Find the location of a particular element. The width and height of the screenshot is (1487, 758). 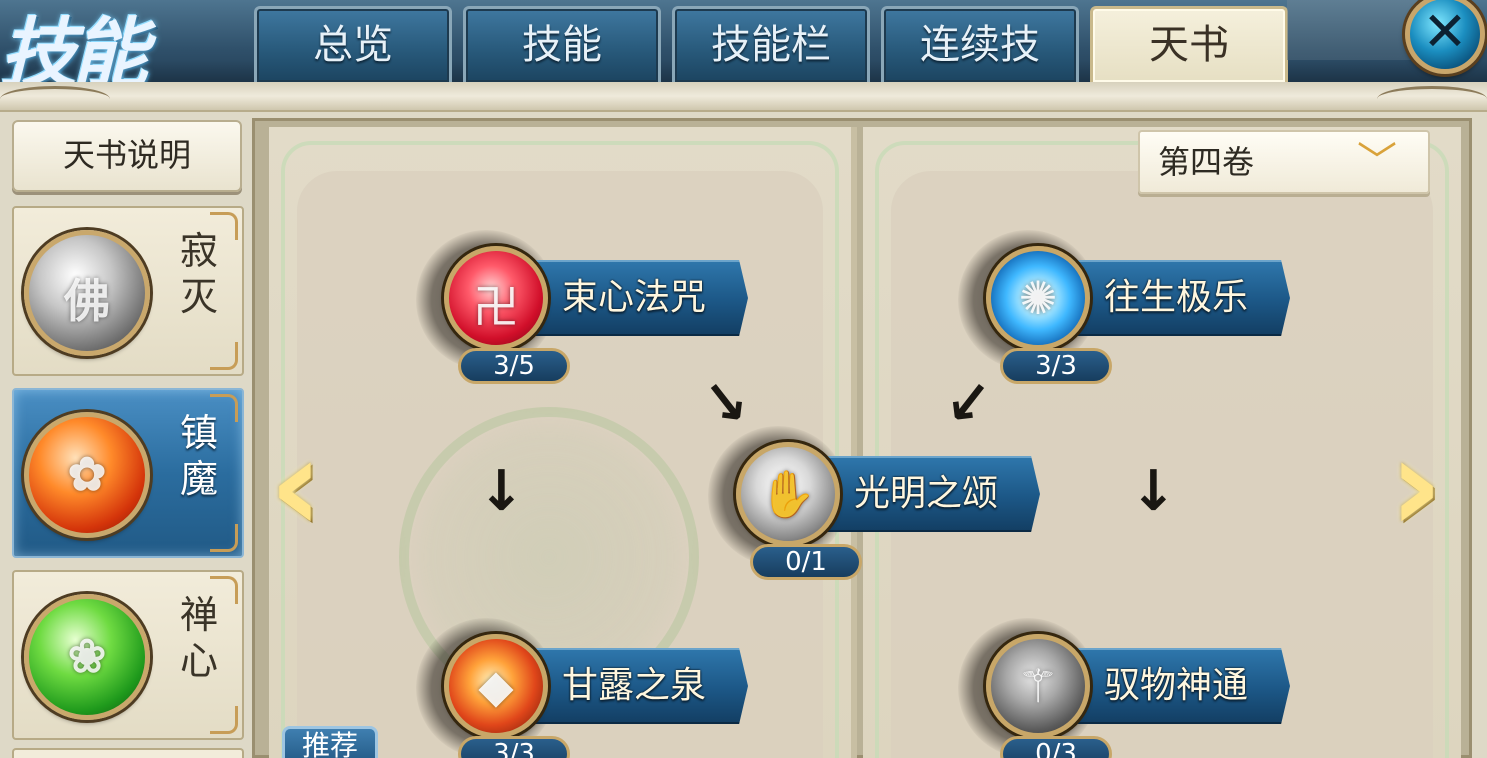

tab-combo: 连续技 is located at coordinates (980, 44).